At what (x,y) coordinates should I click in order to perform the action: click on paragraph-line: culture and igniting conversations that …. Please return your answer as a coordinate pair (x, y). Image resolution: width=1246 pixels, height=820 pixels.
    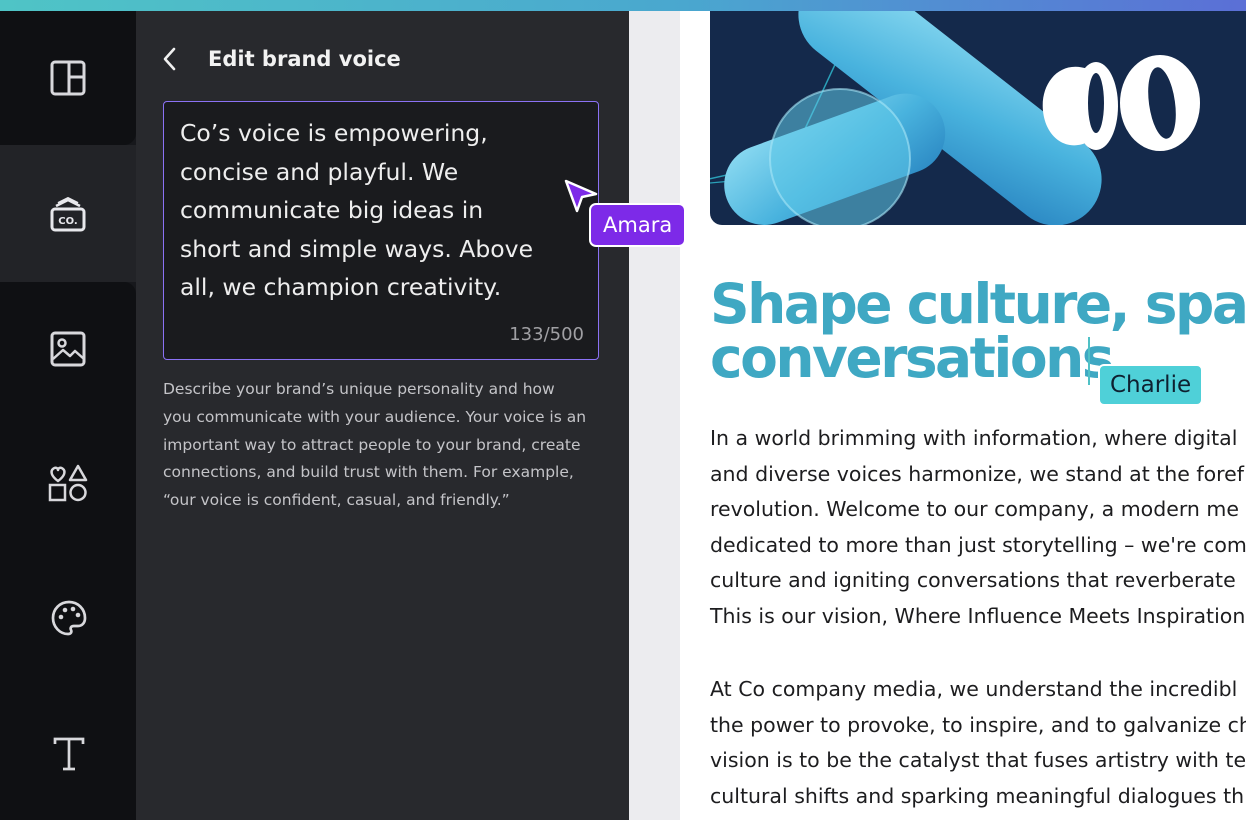
    Looking at the image, I should click on (973, 580).